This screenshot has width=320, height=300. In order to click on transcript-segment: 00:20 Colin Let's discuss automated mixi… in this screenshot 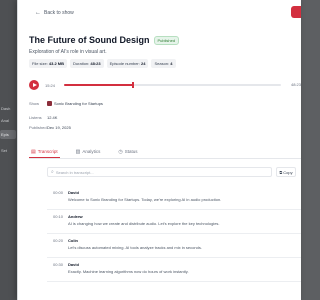, I will do `click(174, 246)`.